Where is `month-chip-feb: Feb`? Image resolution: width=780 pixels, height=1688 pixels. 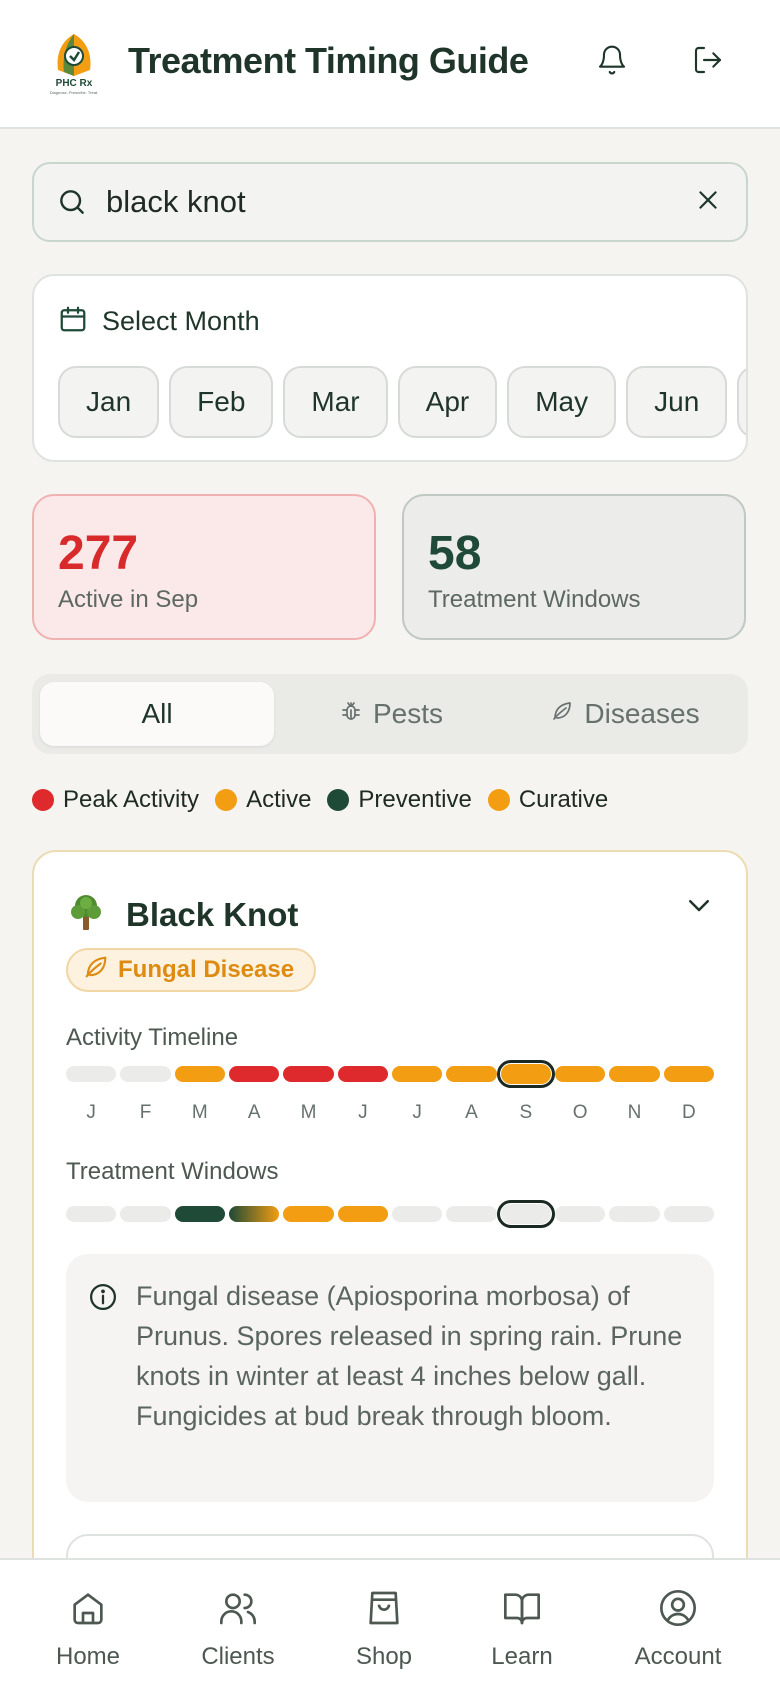 month-chip-feb: Feb is located at coordinates (221, 402).